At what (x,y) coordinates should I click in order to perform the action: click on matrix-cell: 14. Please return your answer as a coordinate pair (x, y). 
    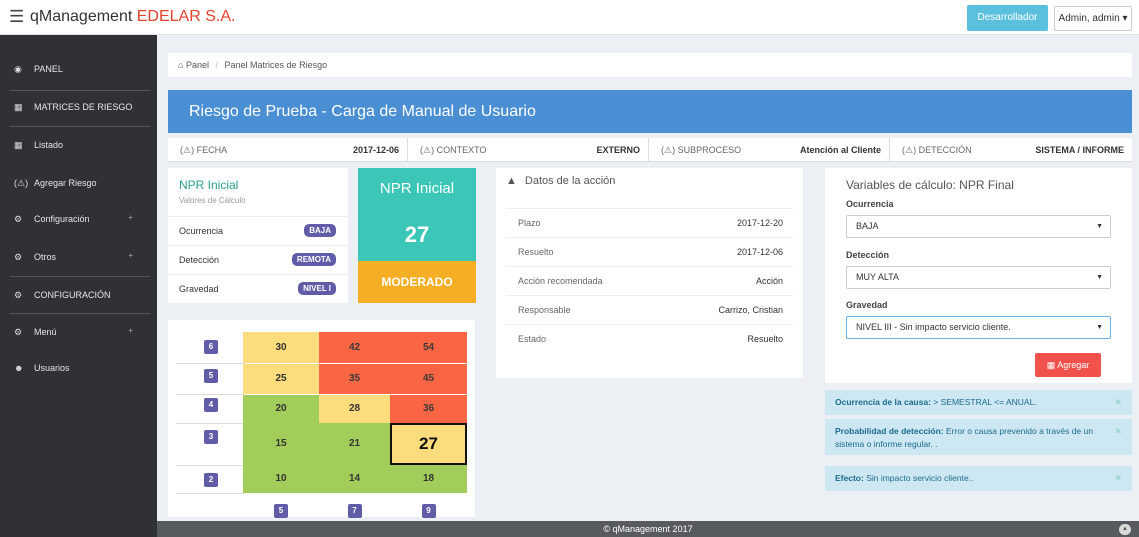
    Looking at the image, I should click on (354, 479).